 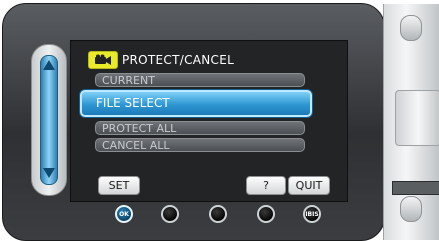 I want to click on set-button: SET, so click(x=119, y=185).